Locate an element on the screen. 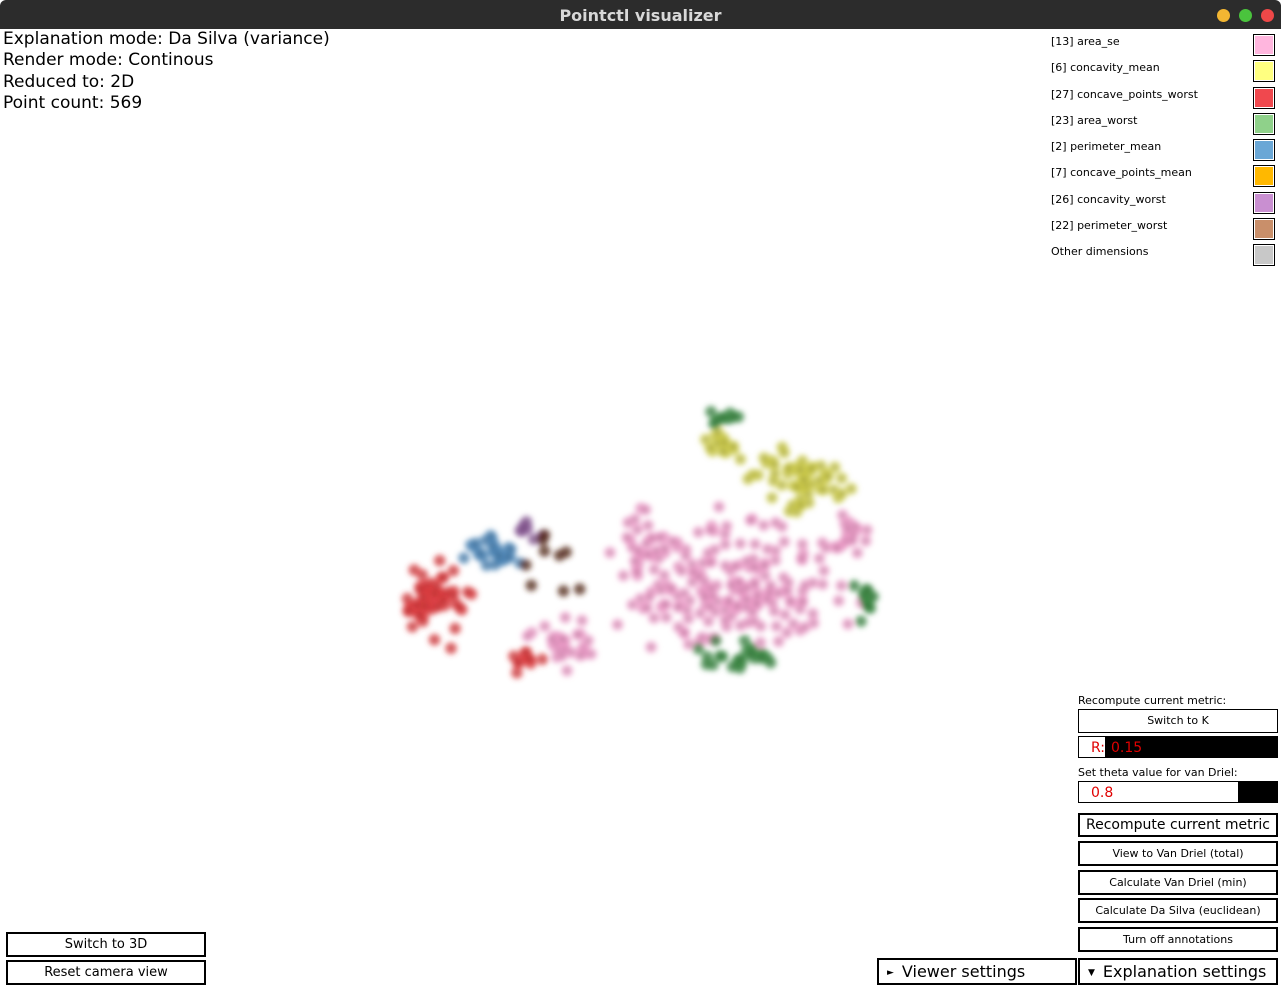 The height and width of the screenshot is (990, 1281). switch-to-3d-button: Switch to 3D is located at coordinates (106, 944).